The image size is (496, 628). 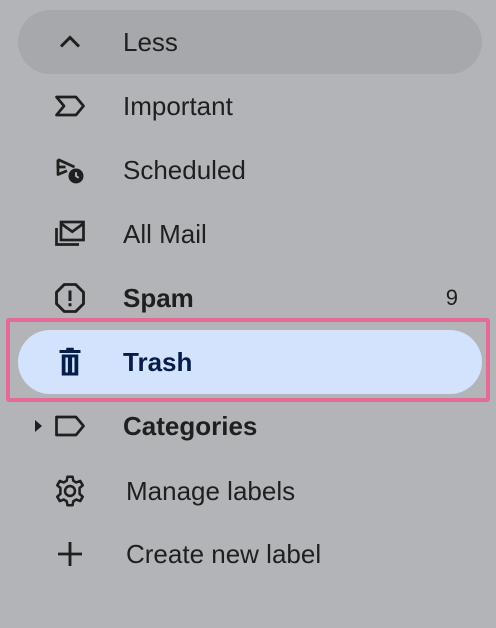 I want to click on plus-icon, so click(x=70, y=554).